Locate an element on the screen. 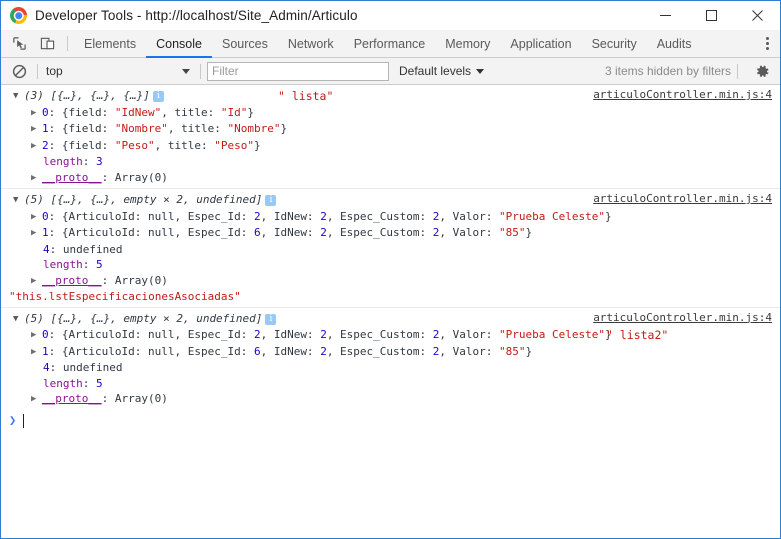 The width and height of the screenshot is (781, 539). prompt-chevron-icon: ❯ is located at coordinates (13, 419).